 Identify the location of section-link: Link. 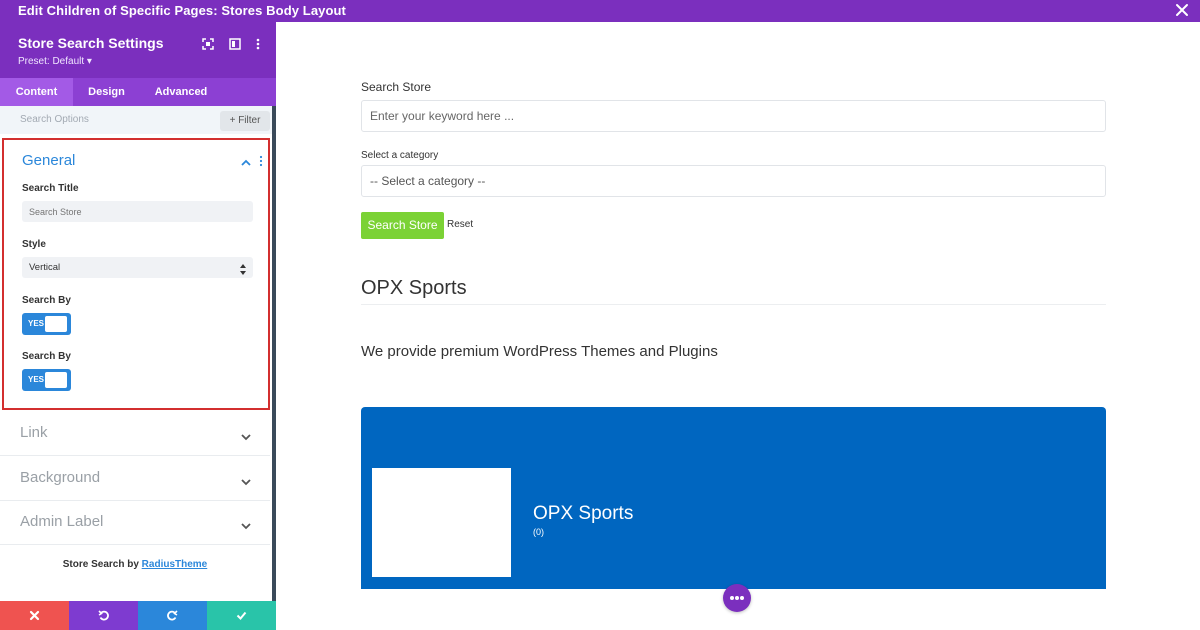
(135, 434).